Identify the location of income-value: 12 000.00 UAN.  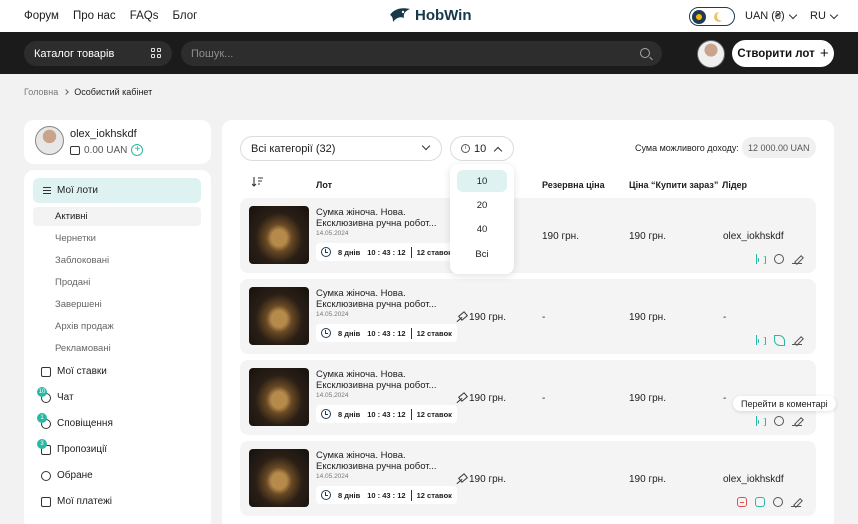
(779, 147).